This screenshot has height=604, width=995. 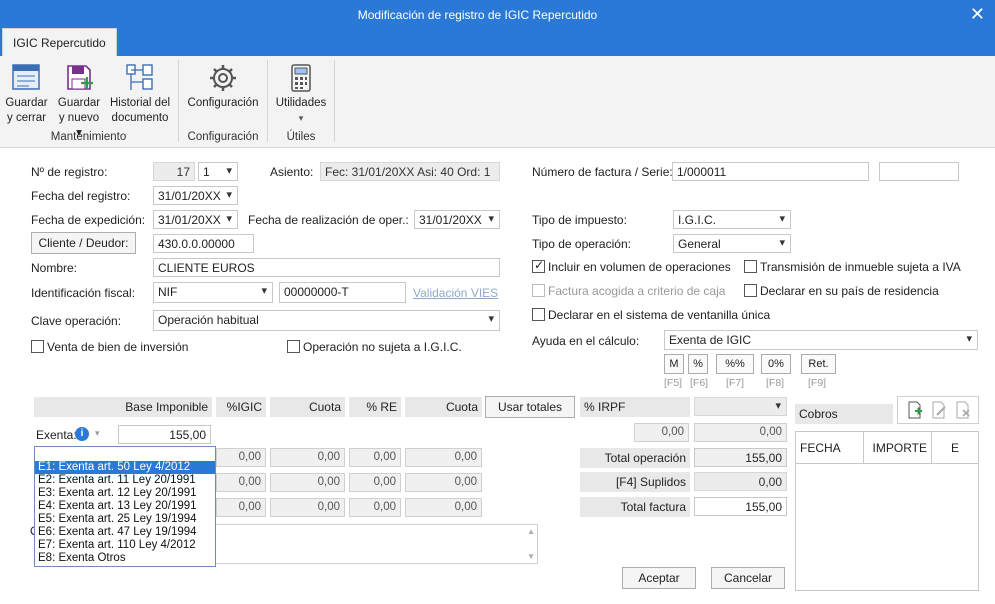 What do you see at coordinates (770, 171) in the screenshot?
I see `factura-number-field: 1/000011` at bounding box center [770, 171].